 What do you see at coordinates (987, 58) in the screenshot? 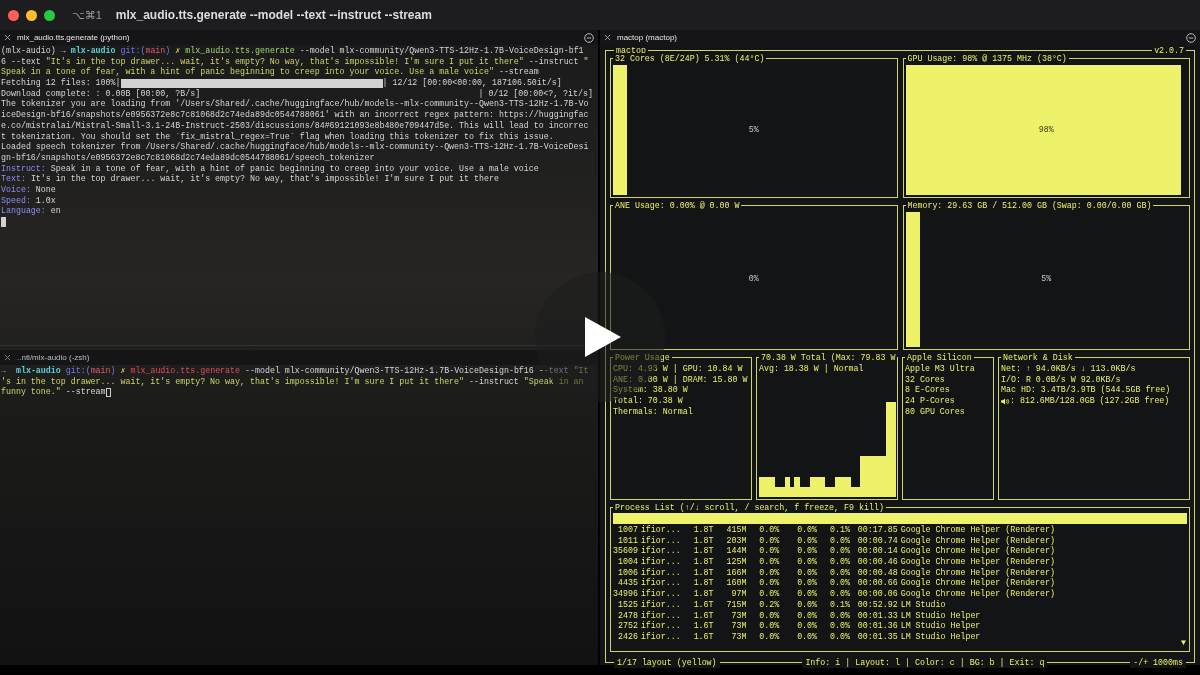
I see `panel-title: GPU Usage: 98% @ 1375 MHz (38°C)` at bounding box center [987, 58].